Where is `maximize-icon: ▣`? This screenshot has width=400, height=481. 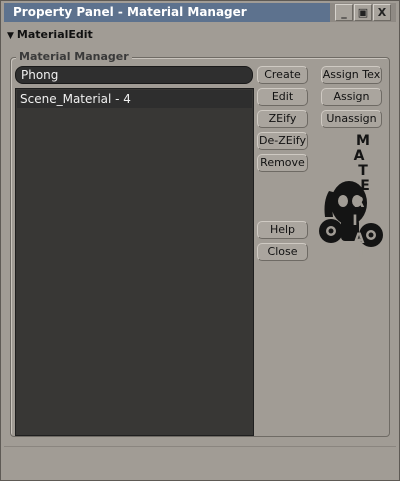
maximize-icon: ▣ is located at coordinates (363, 12).